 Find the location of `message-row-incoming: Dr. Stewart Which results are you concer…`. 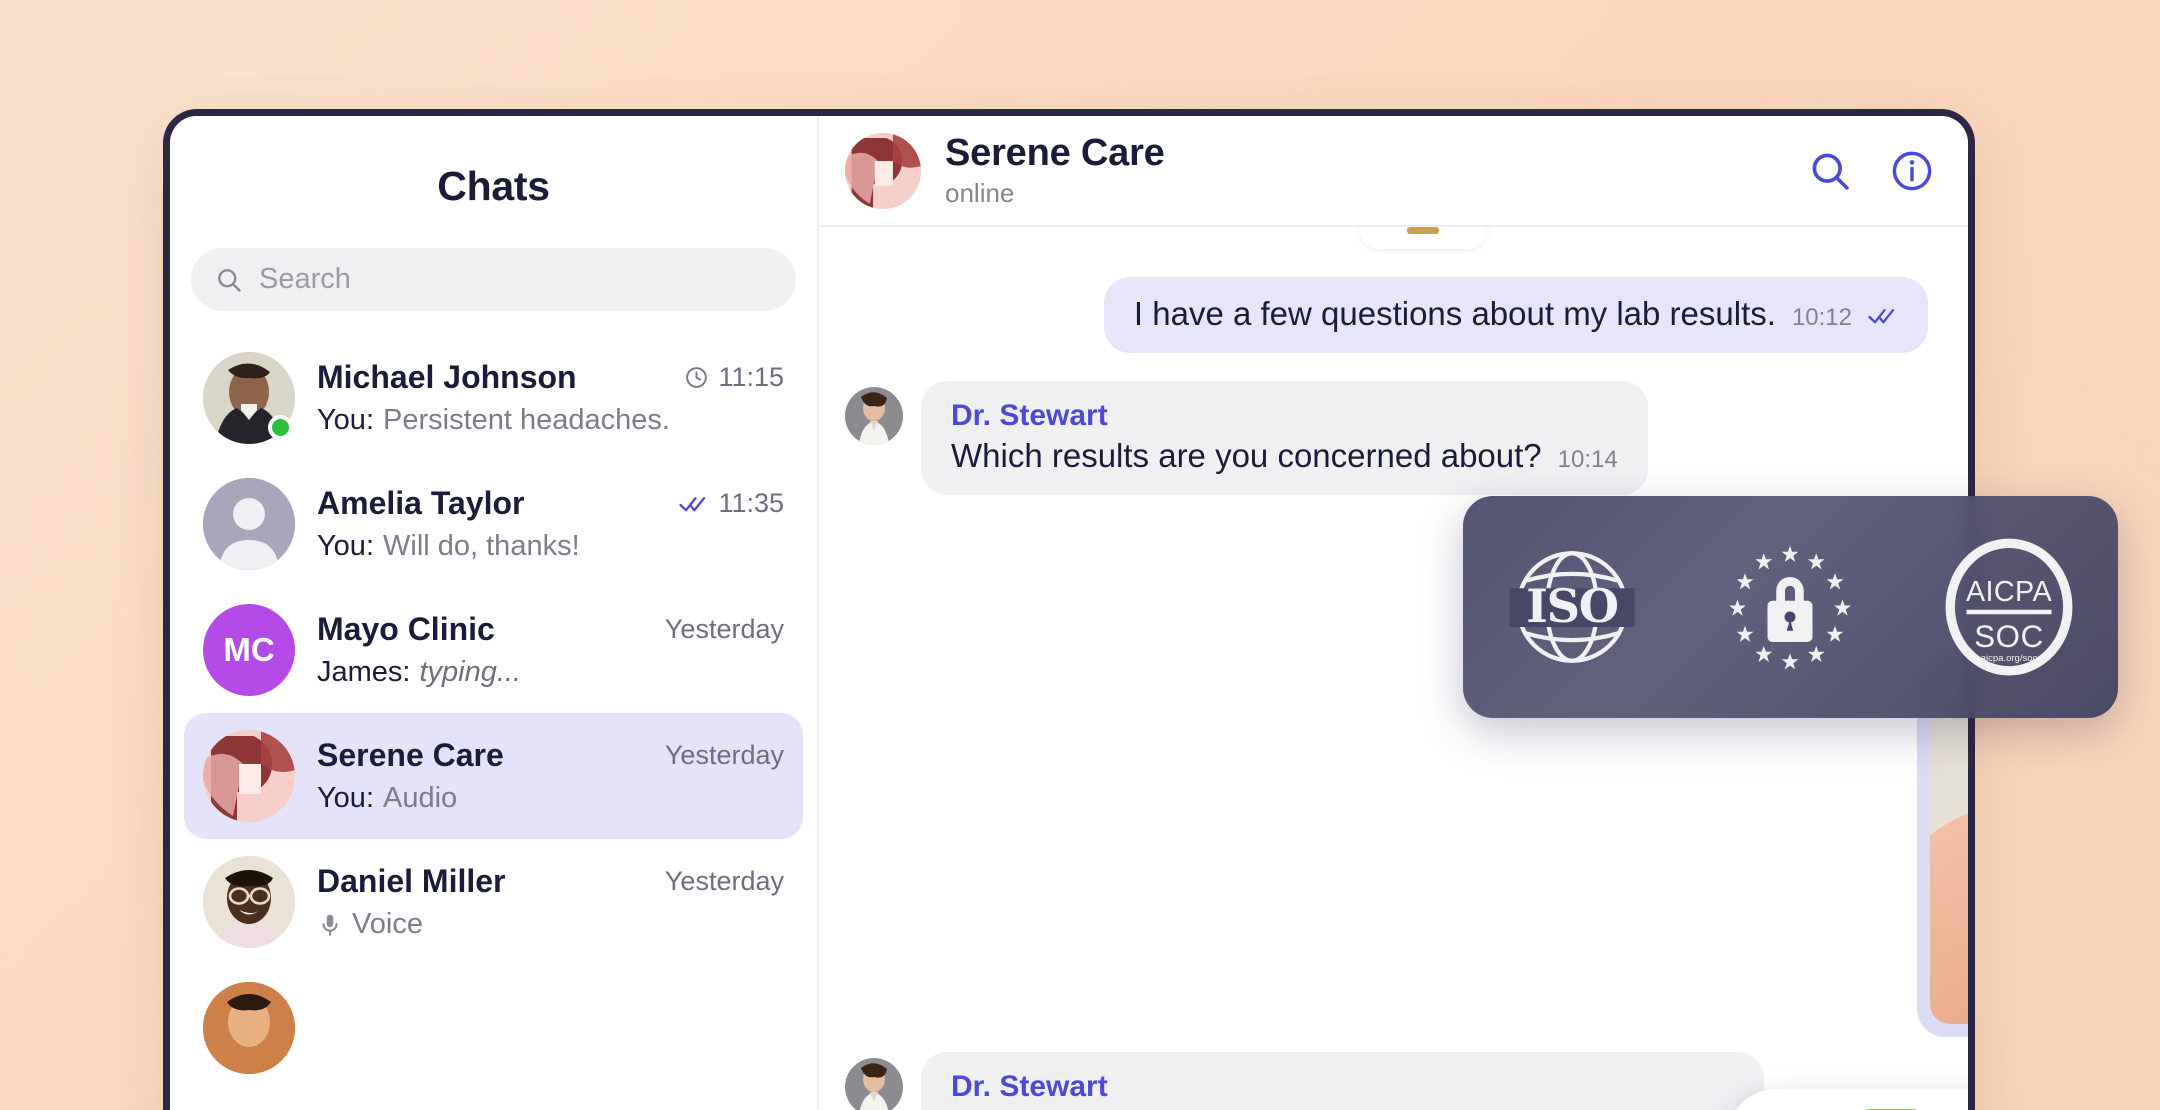

message-row-incoming: Dr. Stewart Which results are you concer… is located at coordinates (1386, 438).